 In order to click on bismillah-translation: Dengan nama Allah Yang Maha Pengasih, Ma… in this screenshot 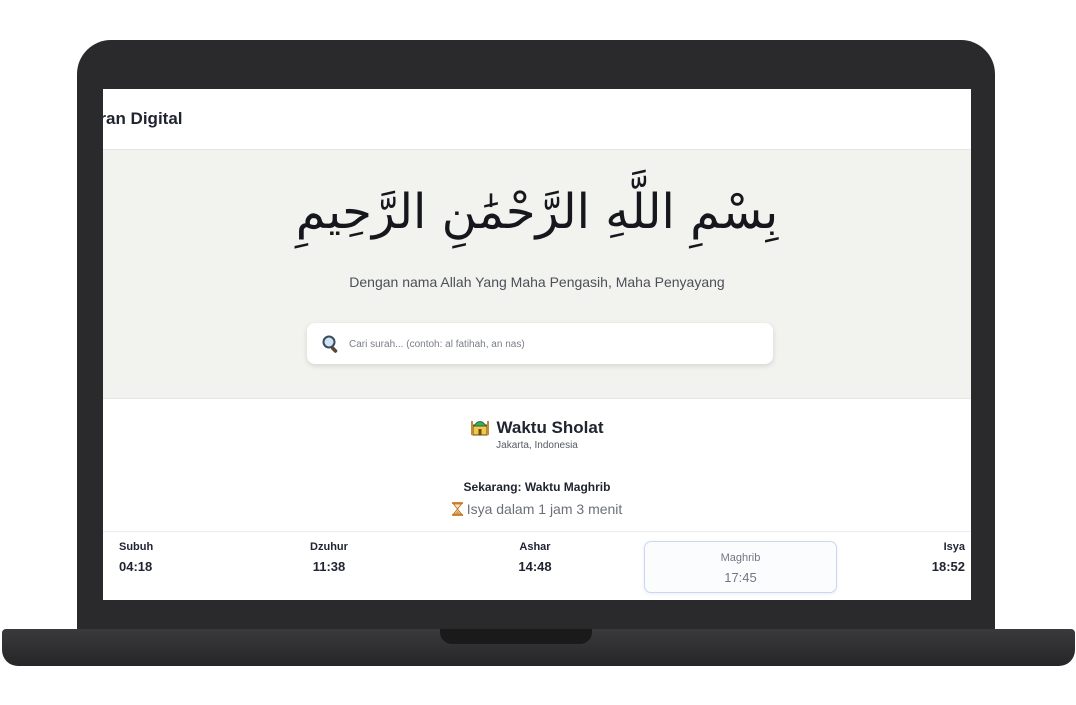, I will do `click(537, 282)`.